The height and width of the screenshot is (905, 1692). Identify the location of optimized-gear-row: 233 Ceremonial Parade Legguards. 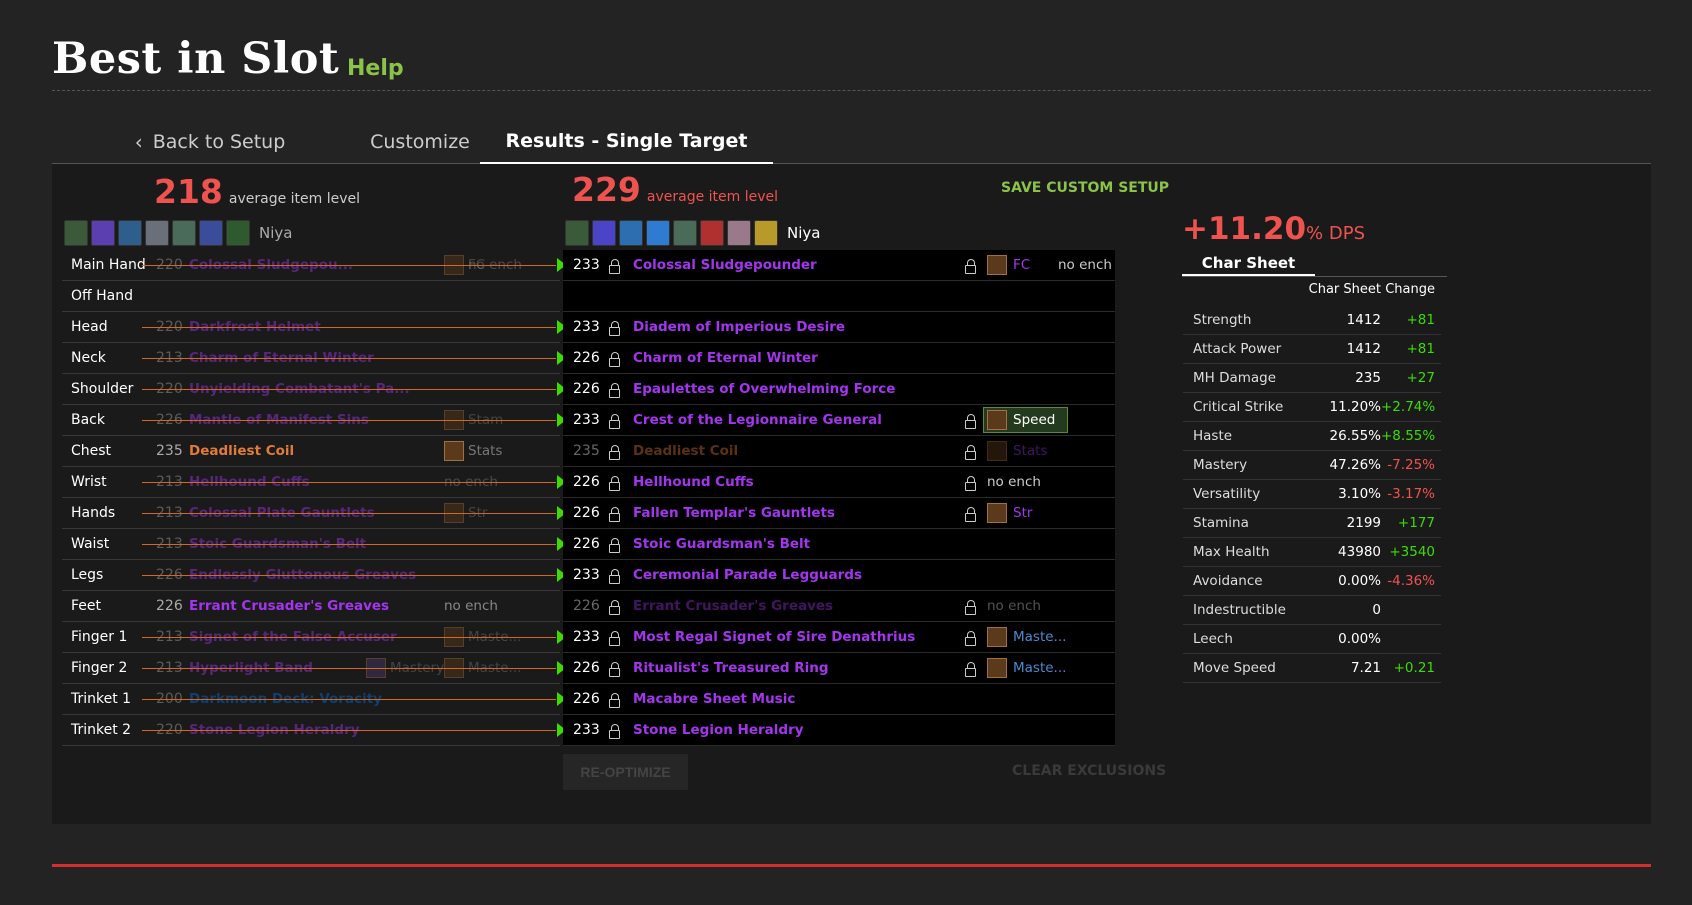
(839, 575).